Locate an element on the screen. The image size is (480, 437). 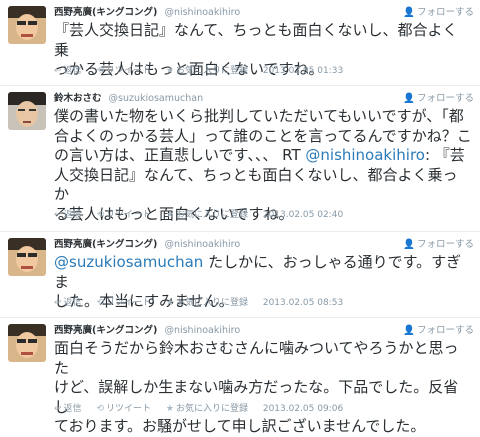
tweet-line-text: : 『芸 is located at coordinates (444, 155).